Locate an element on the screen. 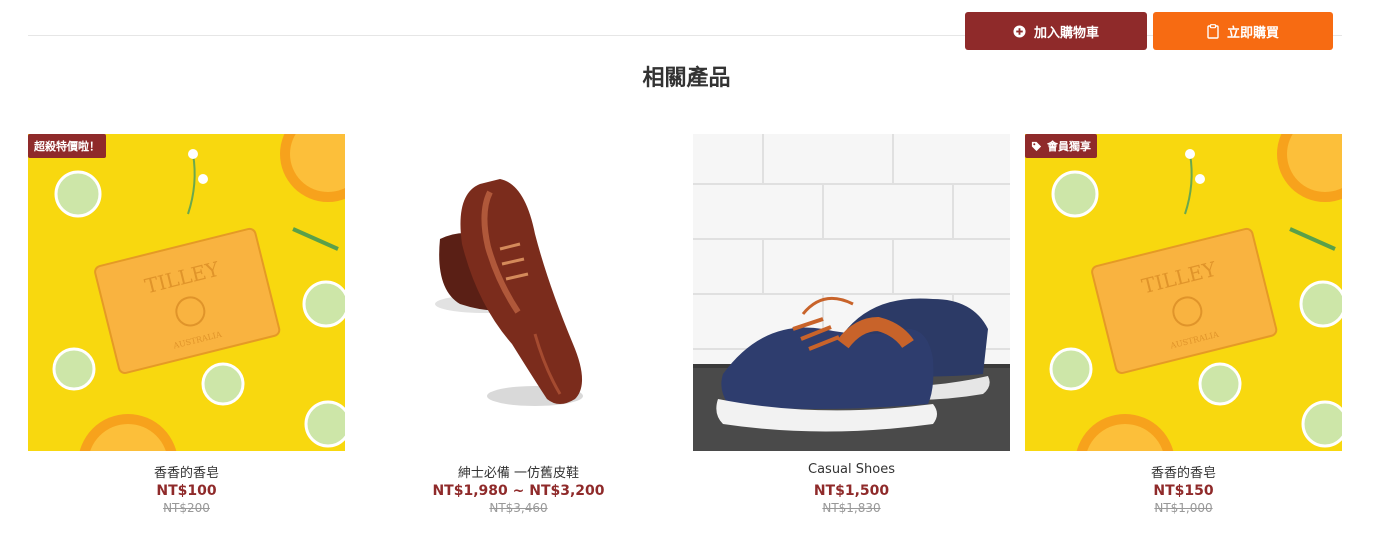  product-original-price: NT$1,830 is located at coordinates (851, 508).